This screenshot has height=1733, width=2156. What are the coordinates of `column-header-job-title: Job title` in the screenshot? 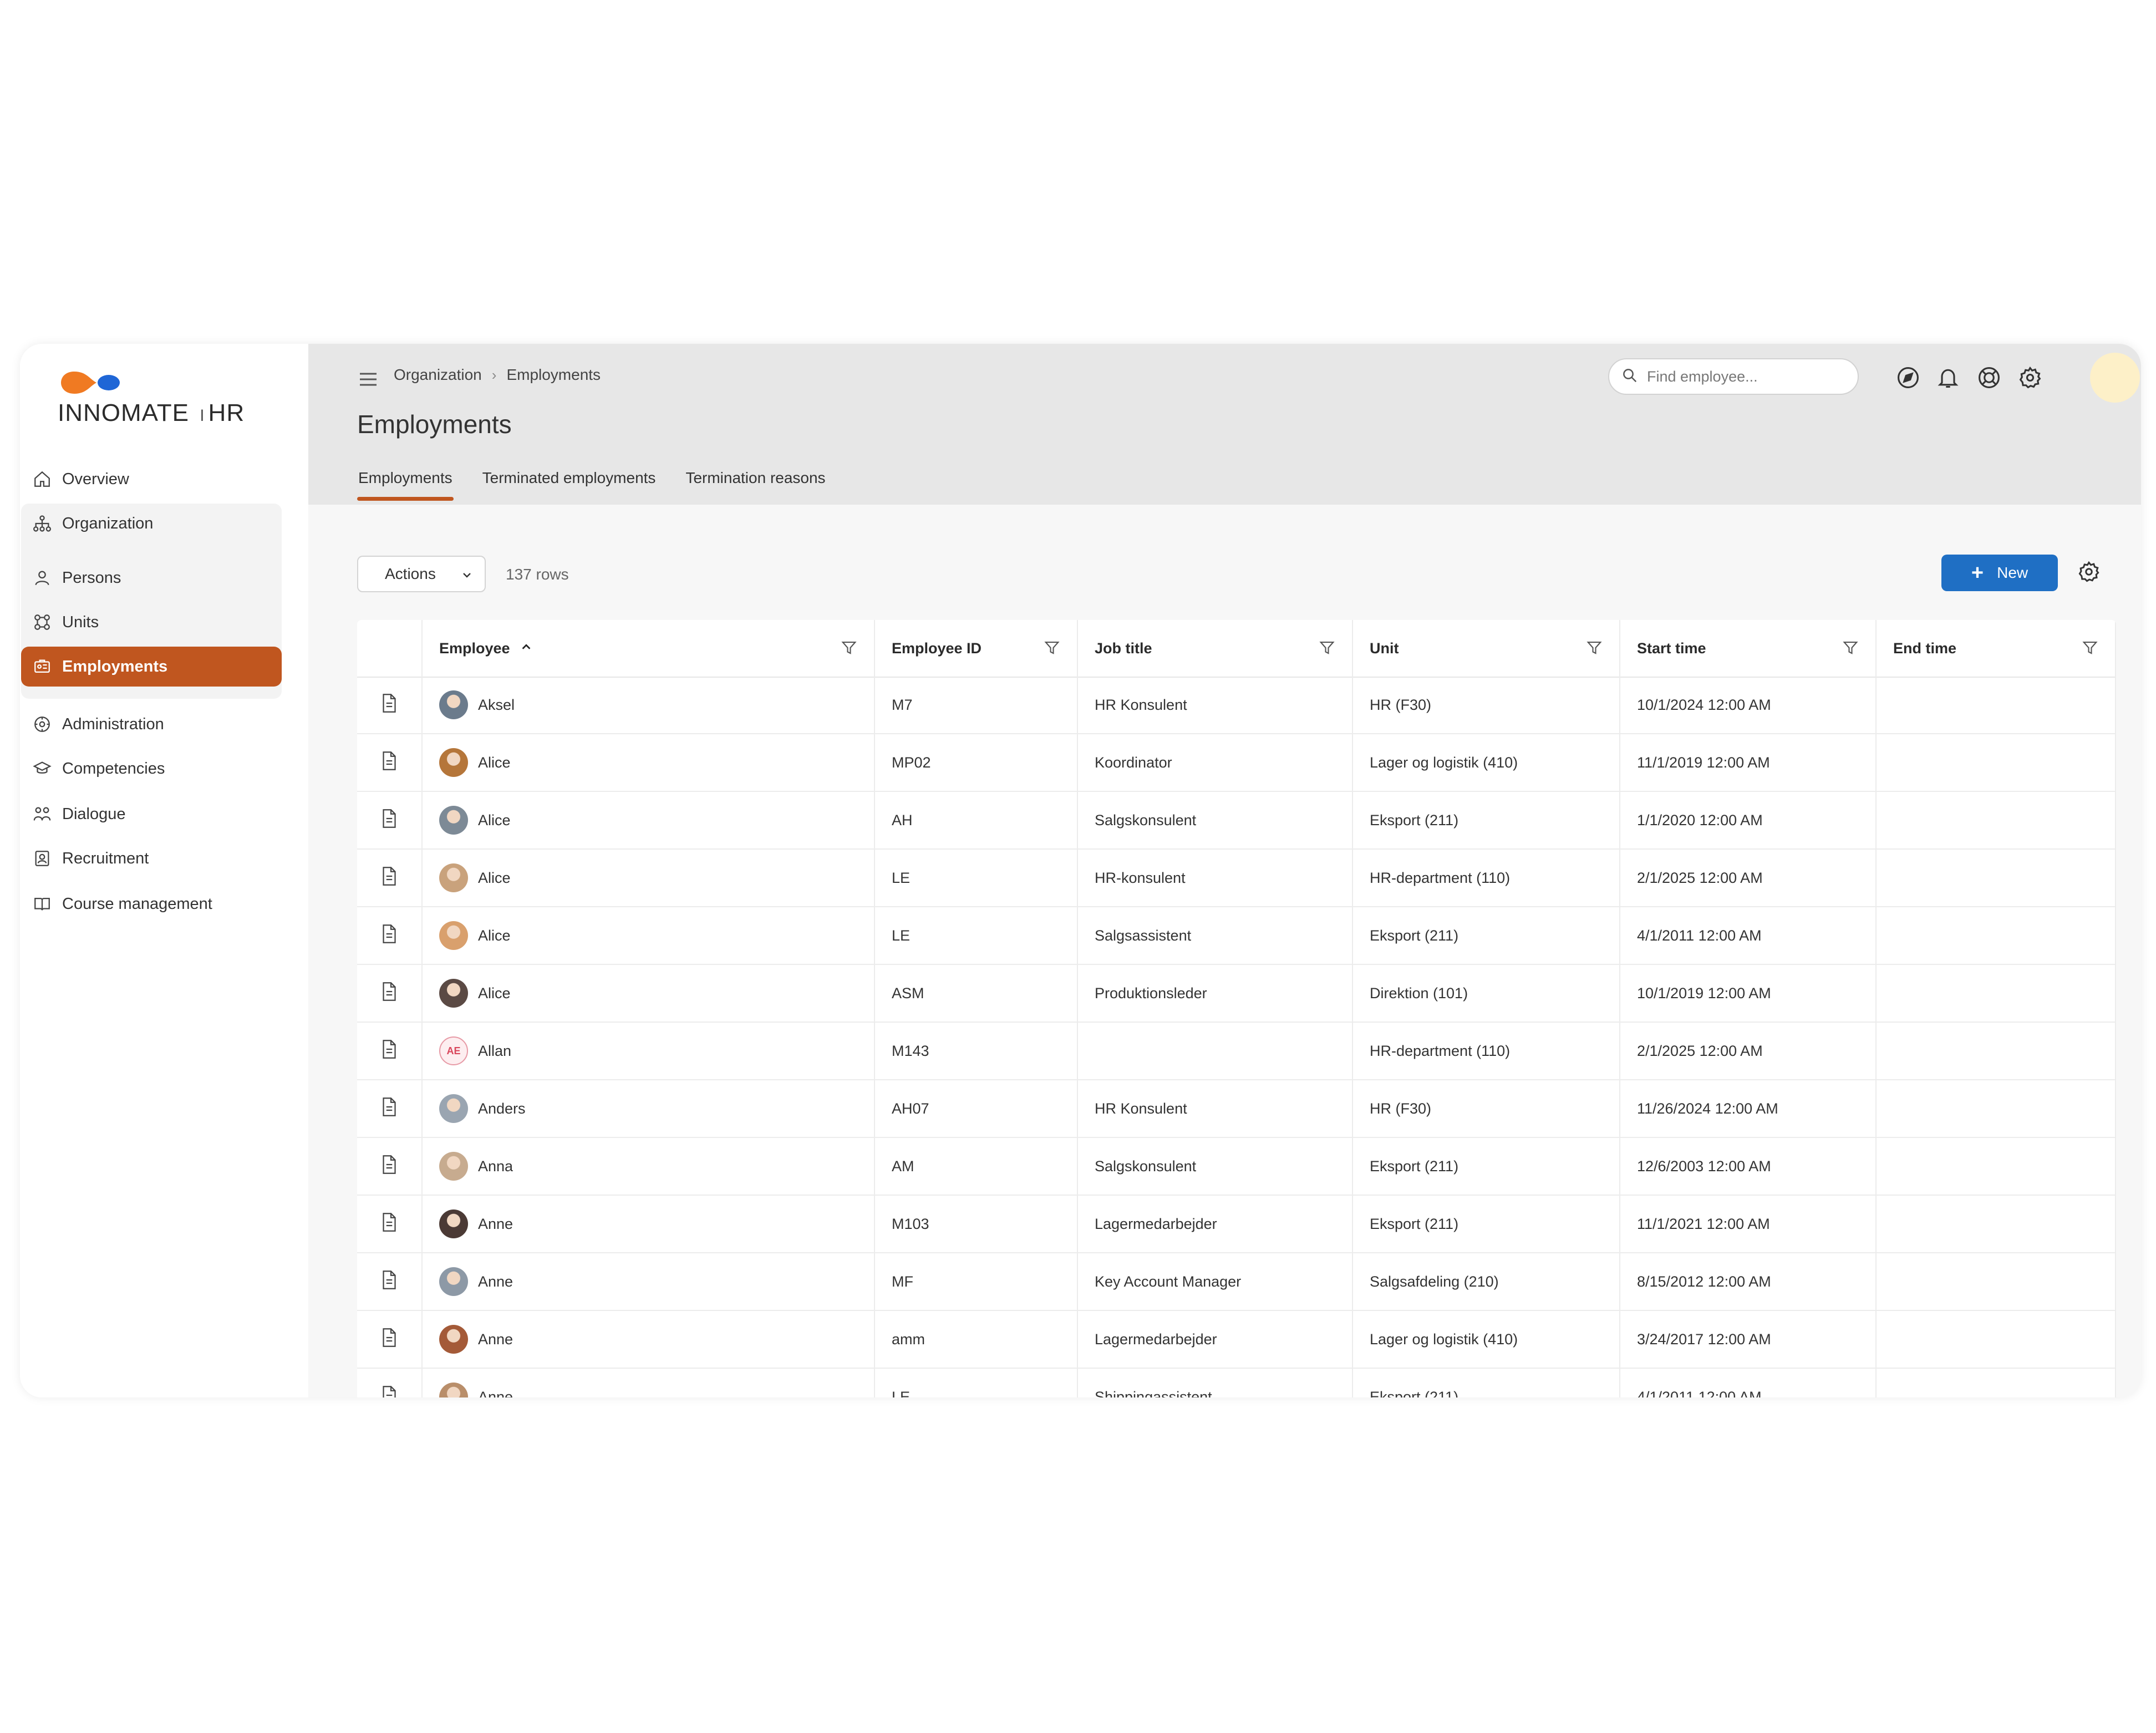 It's located at (1215, 649).